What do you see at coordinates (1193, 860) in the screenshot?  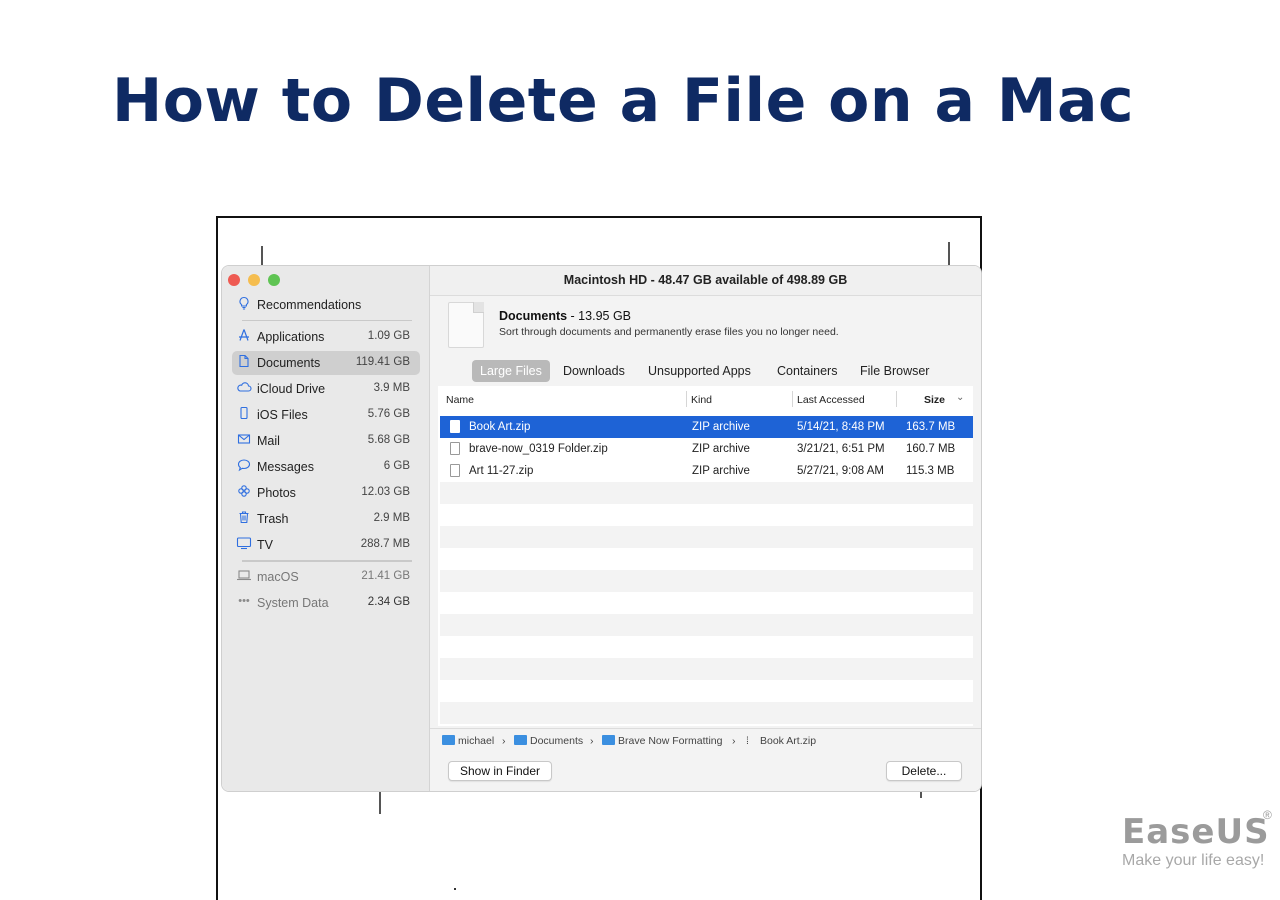 I see `brand-tagline: Make your life easy!` at bounding box center [1193, 860].